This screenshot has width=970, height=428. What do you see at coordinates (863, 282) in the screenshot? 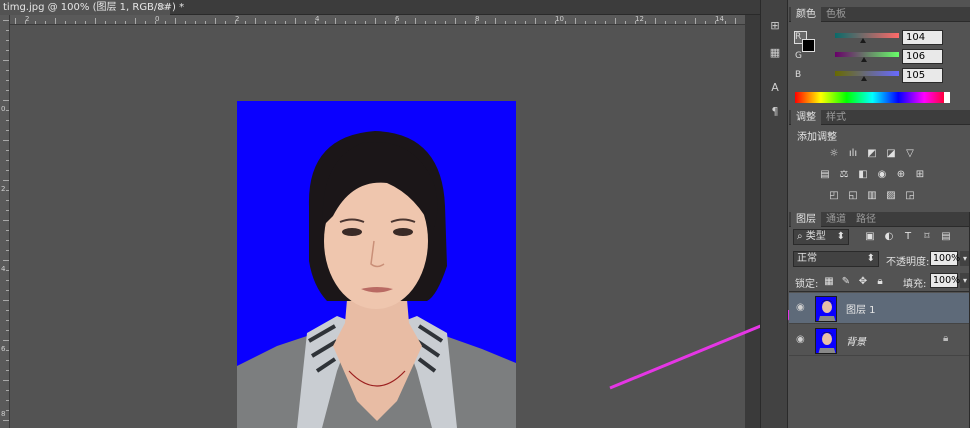
I see `lock-position-icon: ✥` at bounding box center [863, 282].